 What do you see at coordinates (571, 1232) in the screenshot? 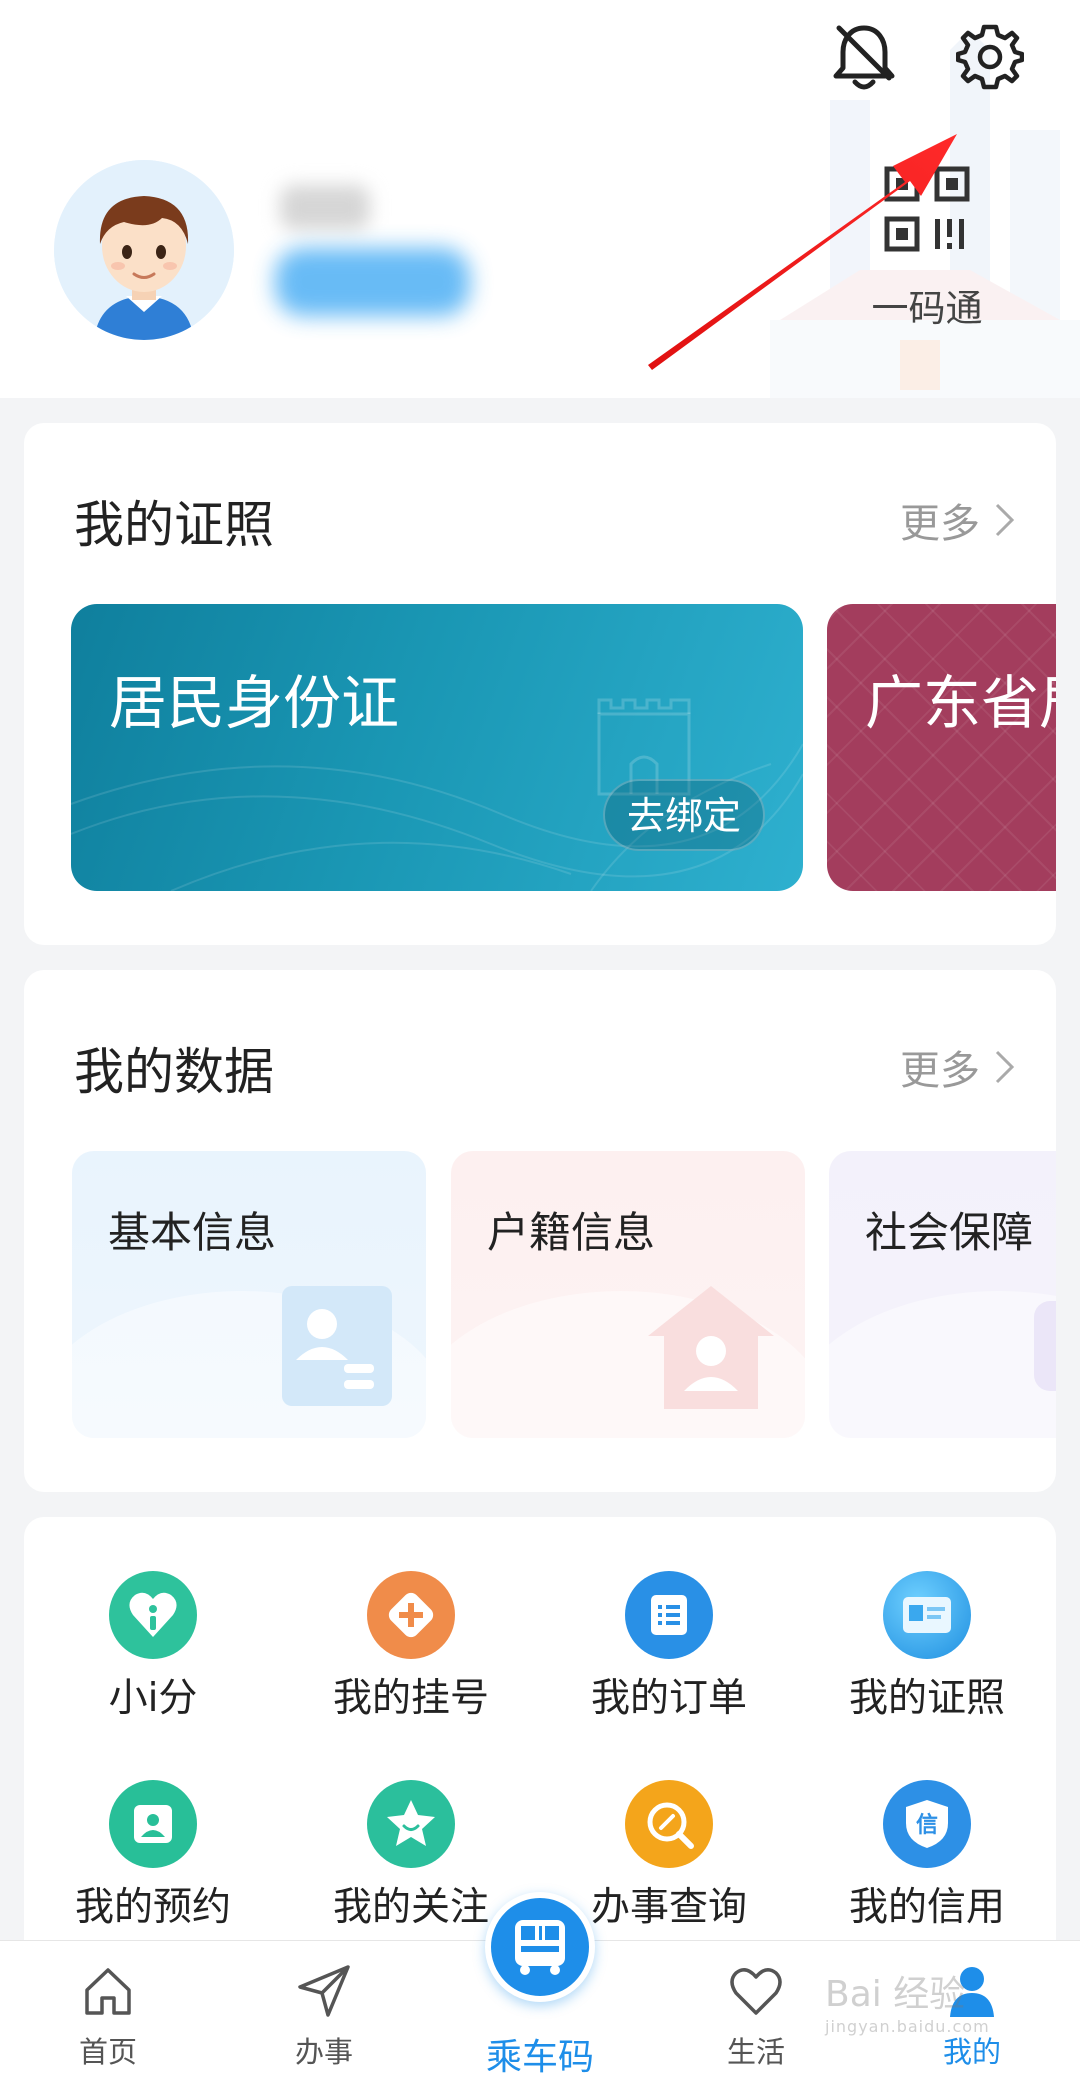
I see `tile-label: 户籍信息` at bounding box center [571, 1232].